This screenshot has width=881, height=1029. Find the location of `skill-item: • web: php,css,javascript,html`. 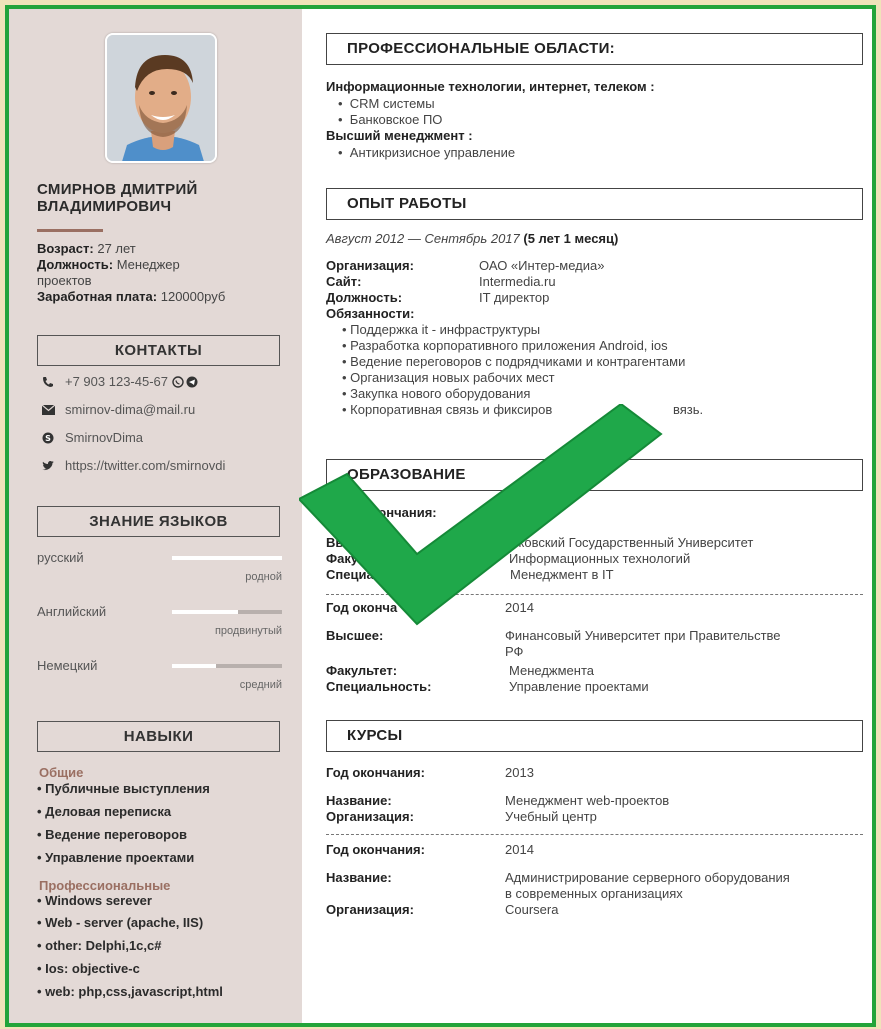

skill-item: • web: php,css,javascript,html is located at coordinates (130, 991).